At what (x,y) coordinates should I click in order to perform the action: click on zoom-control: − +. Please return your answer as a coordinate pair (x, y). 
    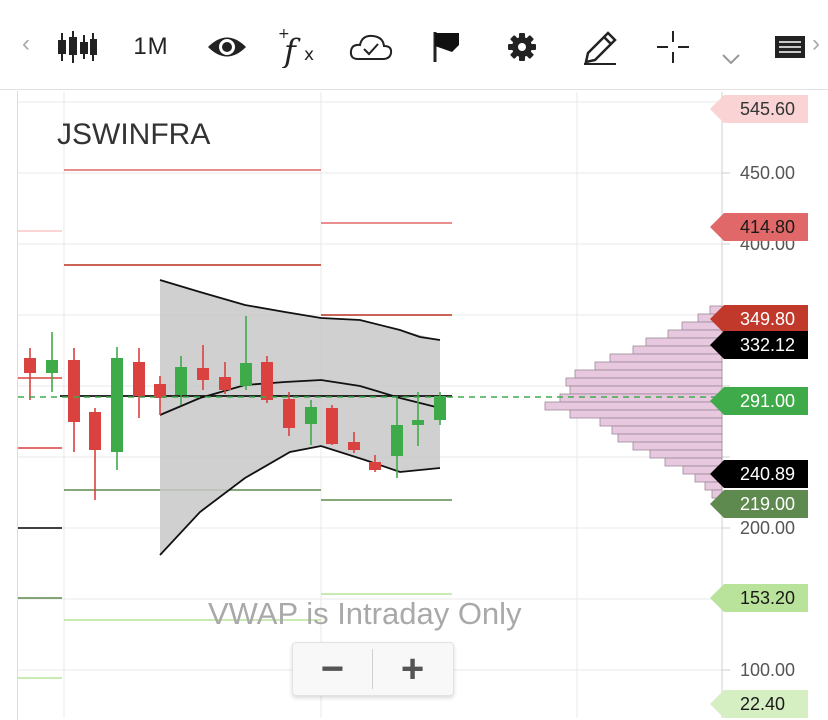
    Looking at the image, I should click on (373, 669).